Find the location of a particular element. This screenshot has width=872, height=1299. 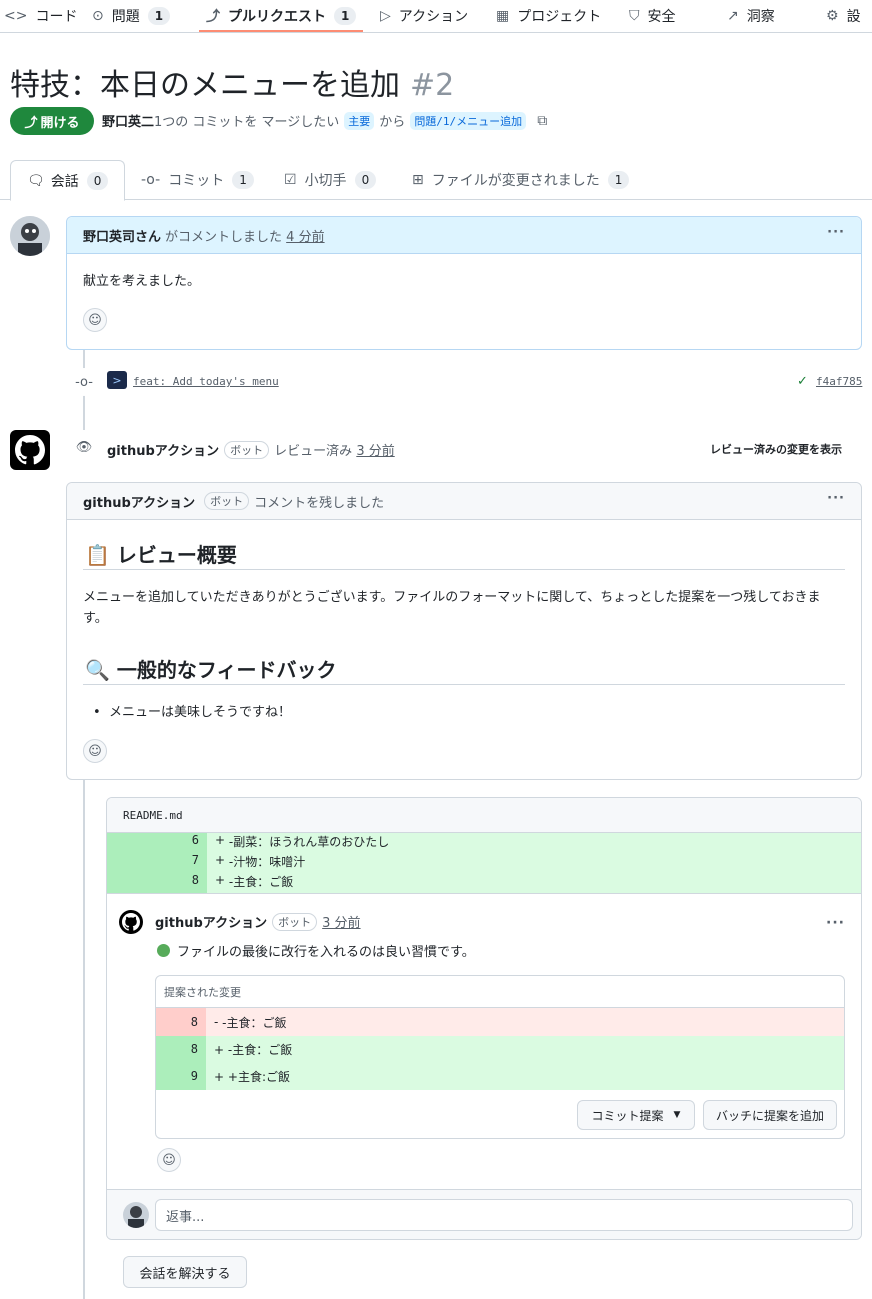

review-event: githubアクション ボット レビュー済み 3 分前 is located at coordinates (251, 449).